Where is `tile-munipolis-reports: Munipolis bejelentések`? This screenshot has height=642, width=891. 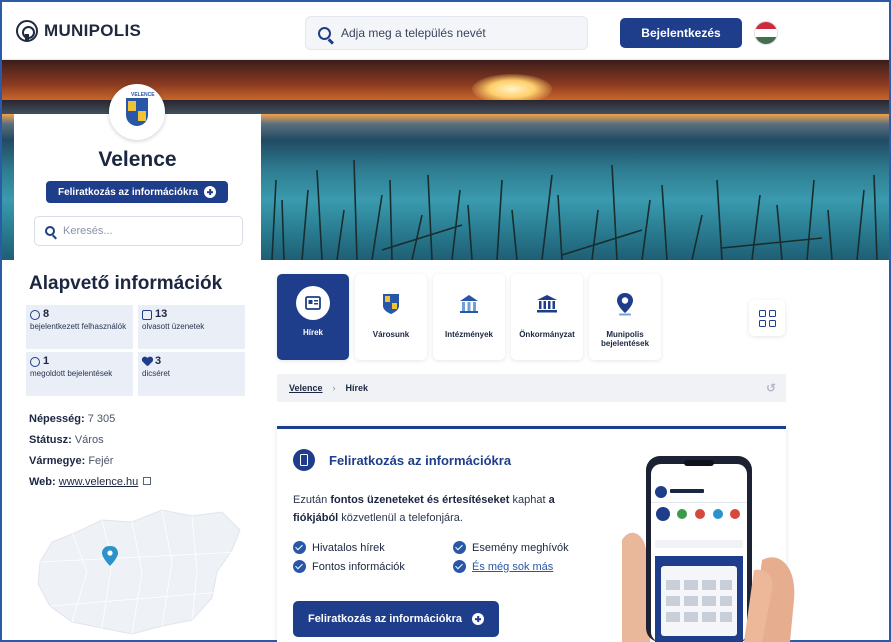 tile-munipolis-reports: Munipolis bejelentések is located at coordinates (625, 317).